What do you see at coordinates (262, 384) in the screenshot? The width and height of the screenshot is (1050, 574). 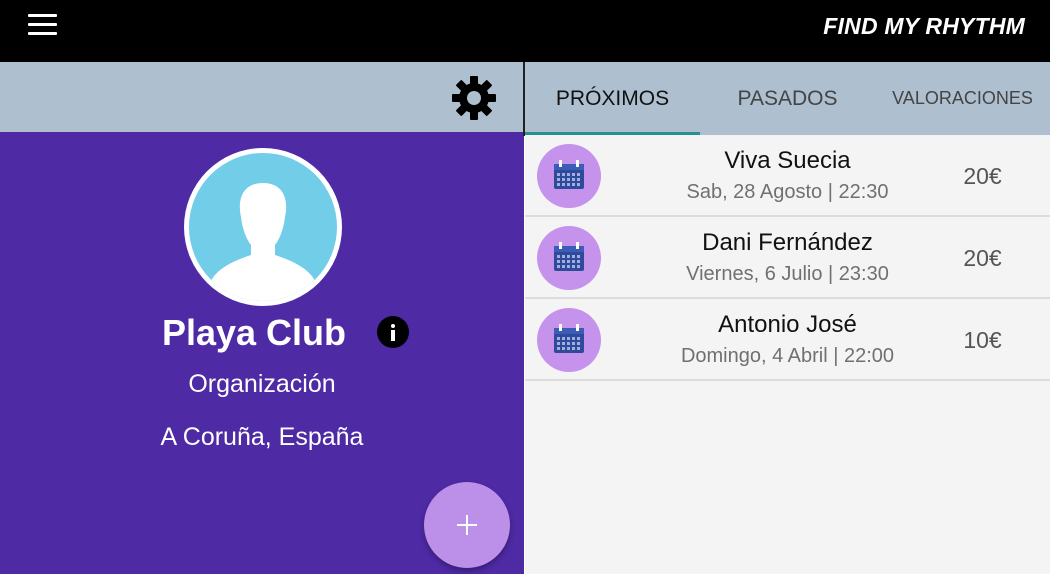 I see `profile-role: Organización` at bounding box center [262, 384].